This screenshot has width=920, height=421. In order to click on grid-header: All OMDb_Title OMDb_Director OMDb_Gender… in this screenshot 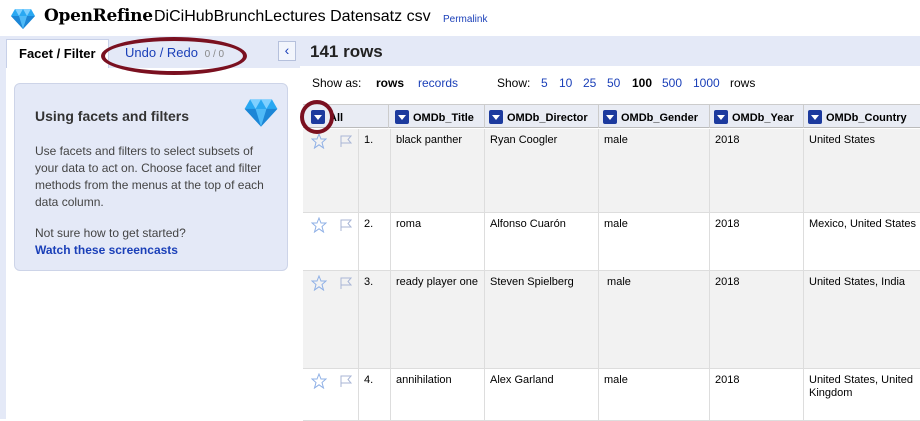, I will do `click(611, 116)`.